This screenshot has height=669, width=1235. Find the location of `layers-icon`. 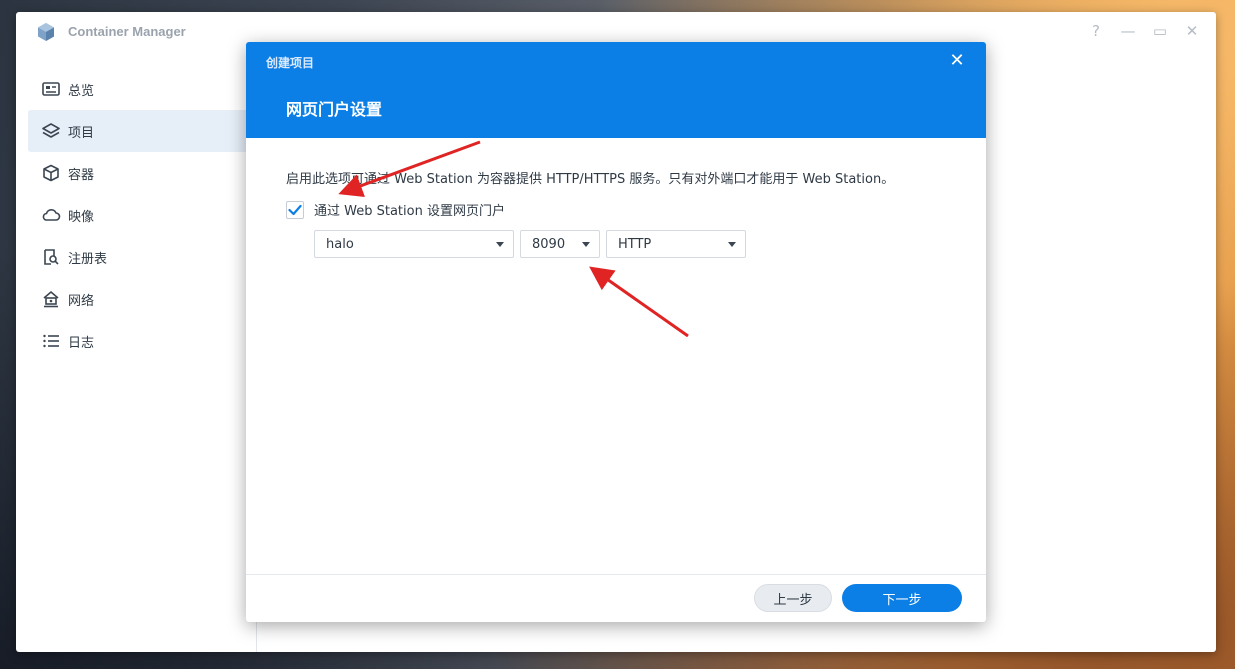

layers-icon is located at coordinates (51, 131).